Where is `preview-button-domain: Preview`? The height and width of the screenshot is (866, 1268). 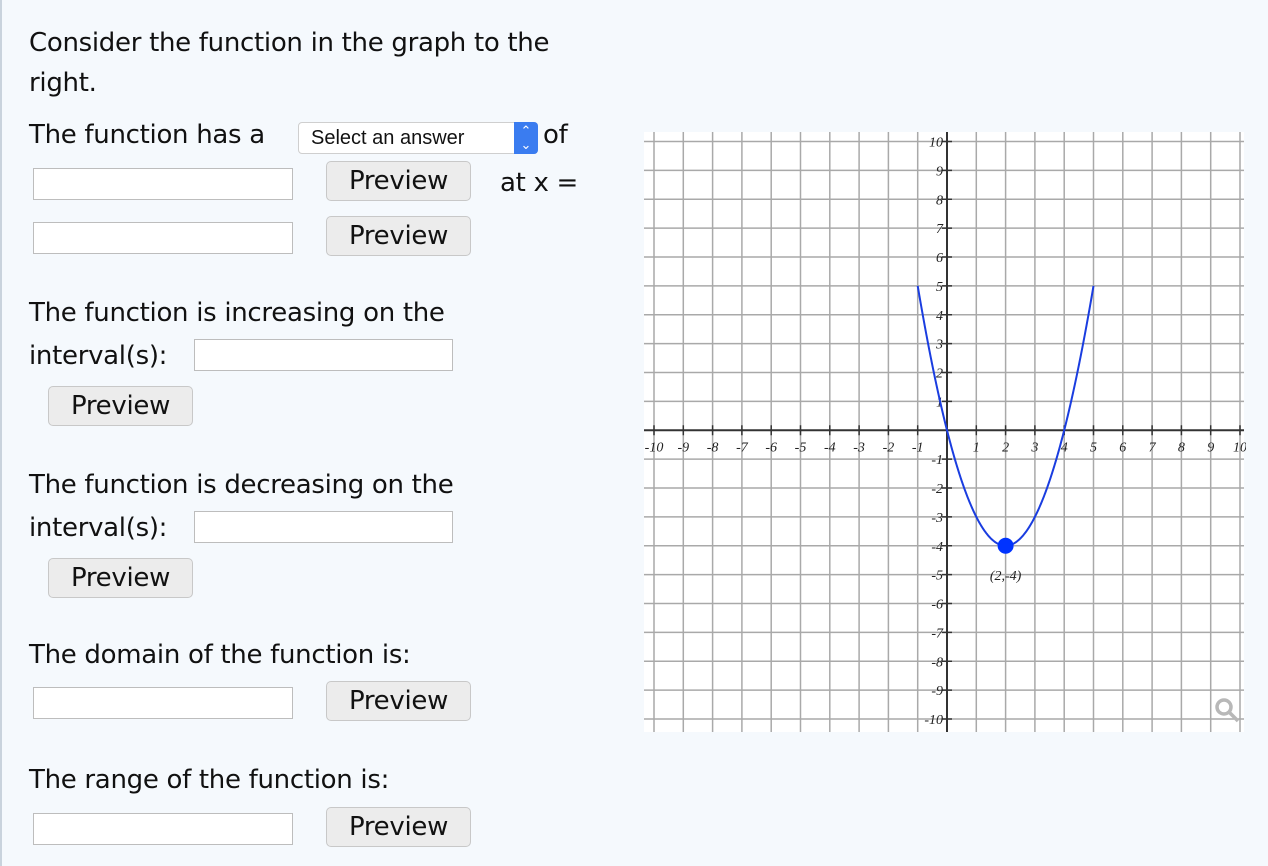 preview-button-domain: Preview is located at coordinates (398, 701).